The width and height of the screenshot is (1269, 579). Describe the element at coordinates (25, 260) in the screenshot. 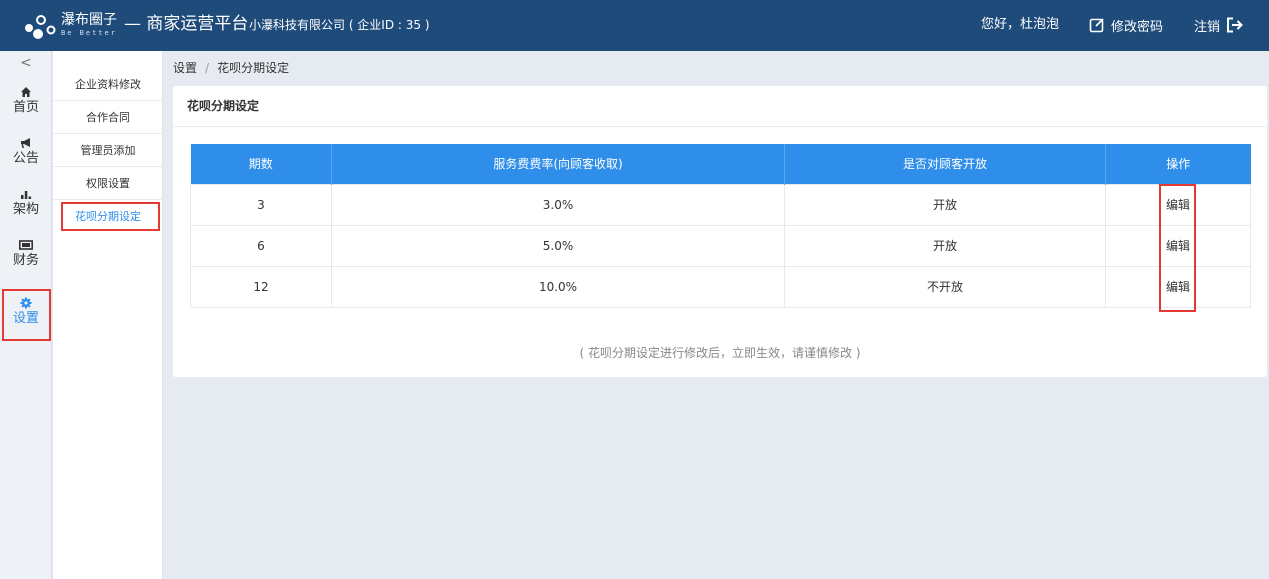

I see `rail-label-finance: 财务` at that location.